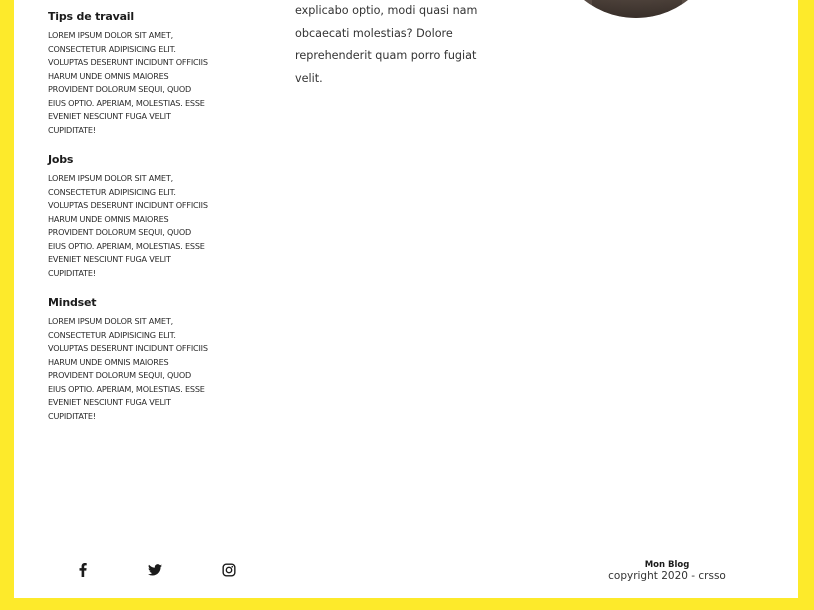 This screenshot has height=610, width=814. I want to click on avatar-photo, so click(637, 9).